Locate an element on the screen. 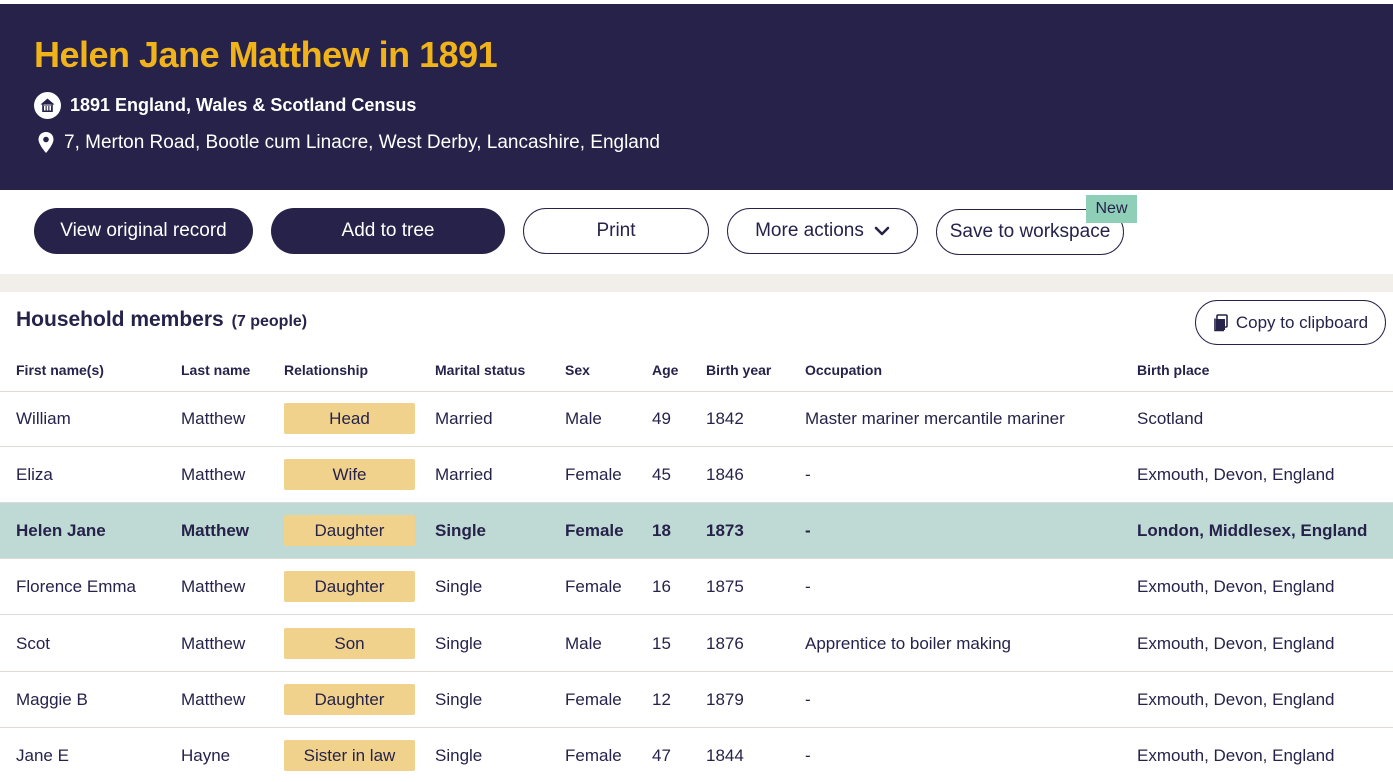 This screenshot has height=782, width=1393. cell-first-name: Jane E is located at coordinates (42, 755).